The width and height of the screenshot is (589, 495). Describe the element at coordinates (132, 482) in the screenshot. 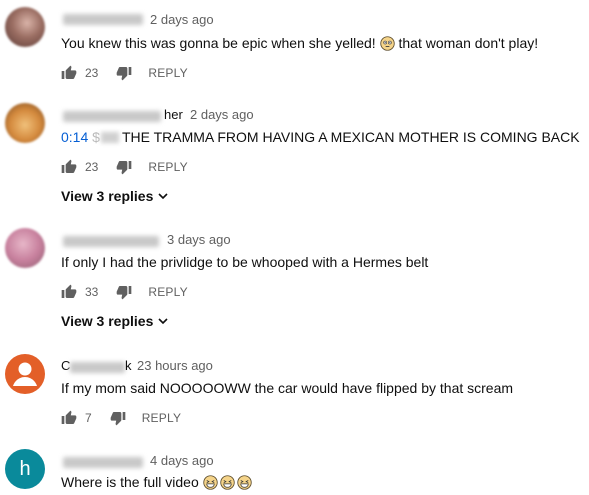

I see `comment-text-part: Where is the full video` at that location.